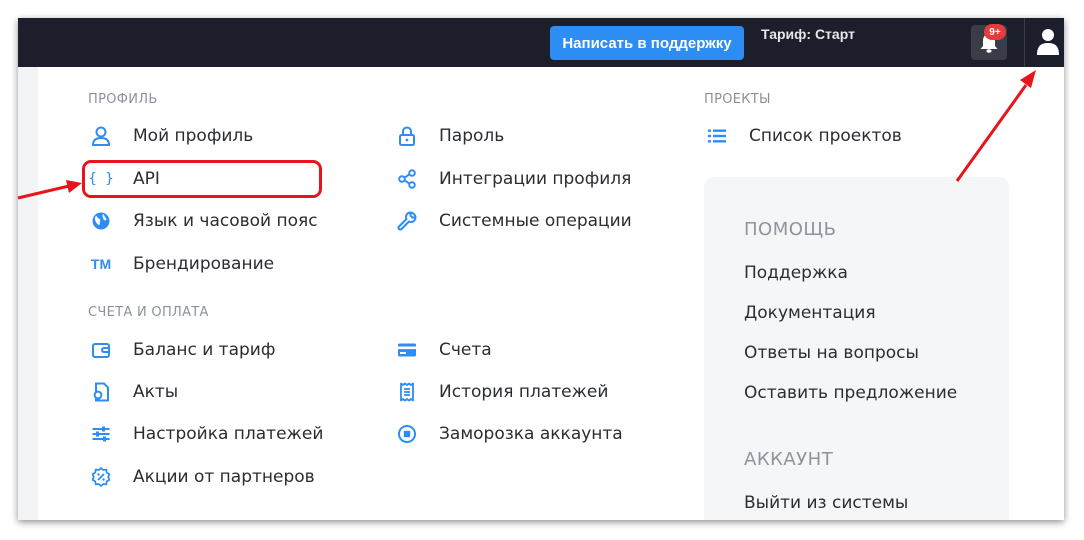 This screenshot has height=540, width=1084. What do you see at coordinates (74, 186) in the screenshot?
I see `arrow-to-api-head` at bounding box center [74, 186].